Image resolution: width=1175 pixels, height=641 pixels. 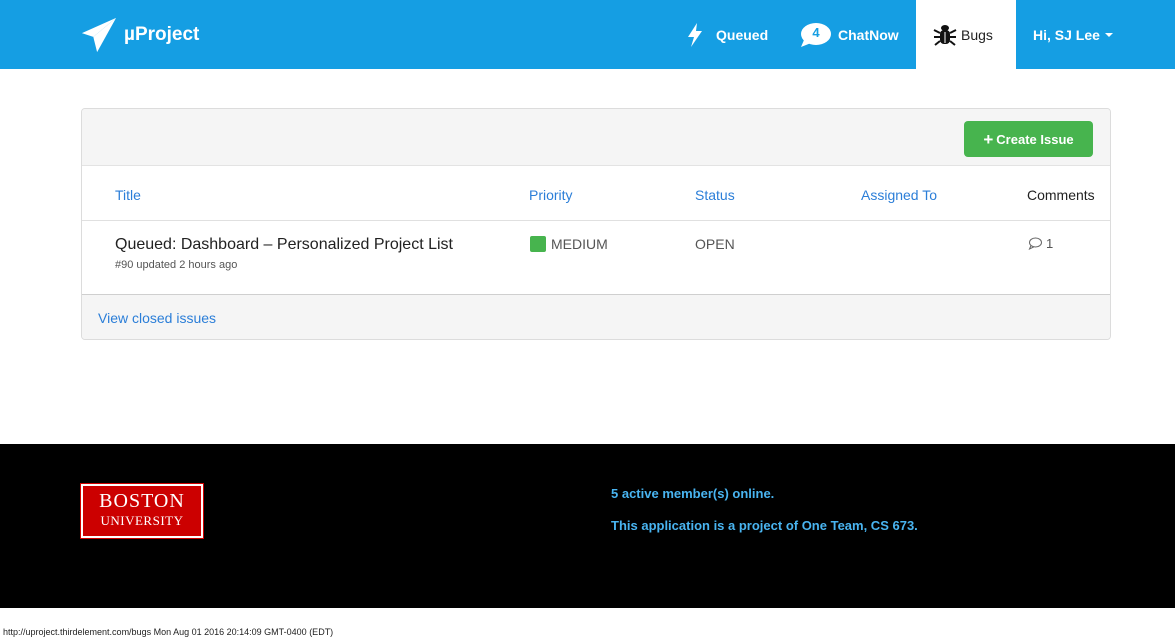 I want to click on comments-count: 1, so click(x=1050, y=243).